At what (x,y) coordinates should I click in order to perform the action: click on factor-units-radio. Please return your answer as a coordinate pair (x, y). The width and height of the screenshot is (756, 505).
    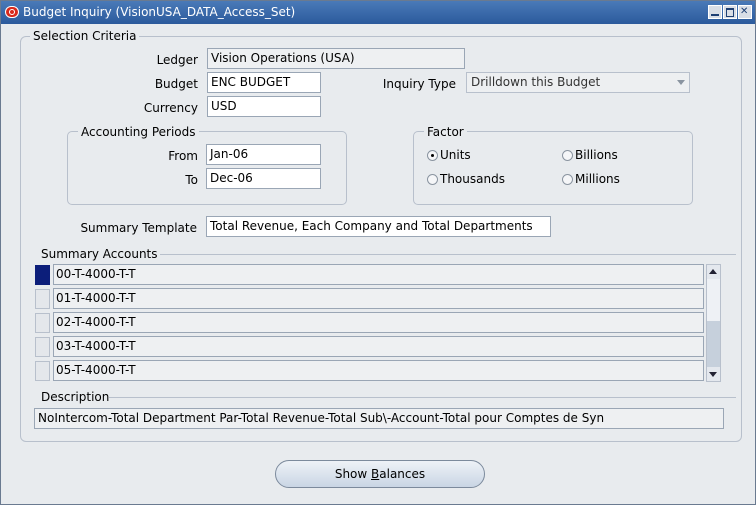
    Looking at the image, I should click on (432, 155).